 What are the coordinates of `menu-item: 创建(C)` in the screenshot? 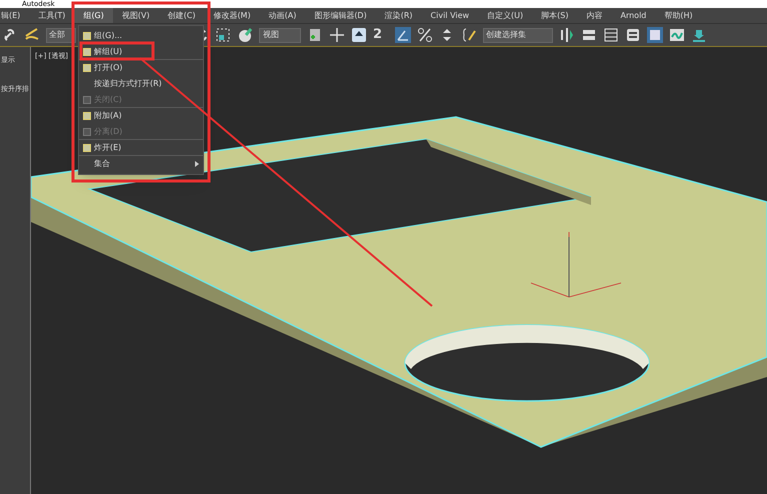 It's located at (181, 15).